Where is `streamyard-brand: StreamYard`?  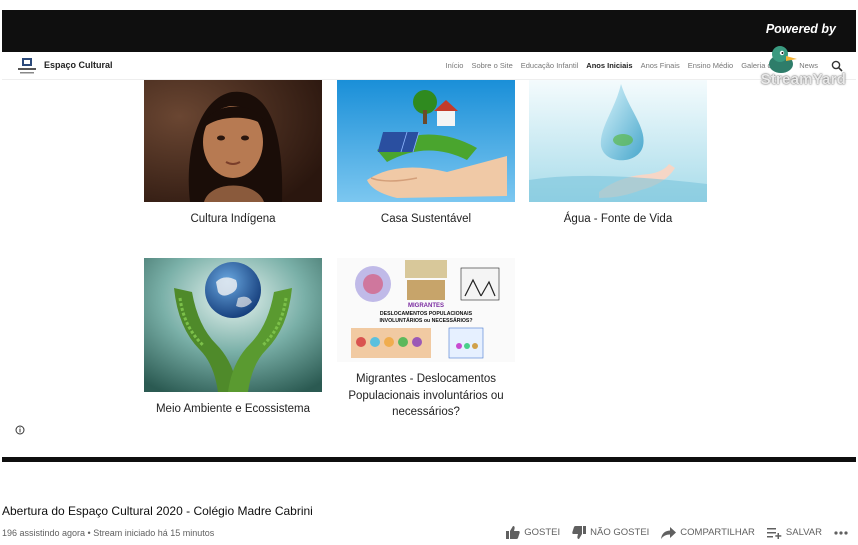
streamyard-brand: StreamYard is located at coordinates (803, 79).